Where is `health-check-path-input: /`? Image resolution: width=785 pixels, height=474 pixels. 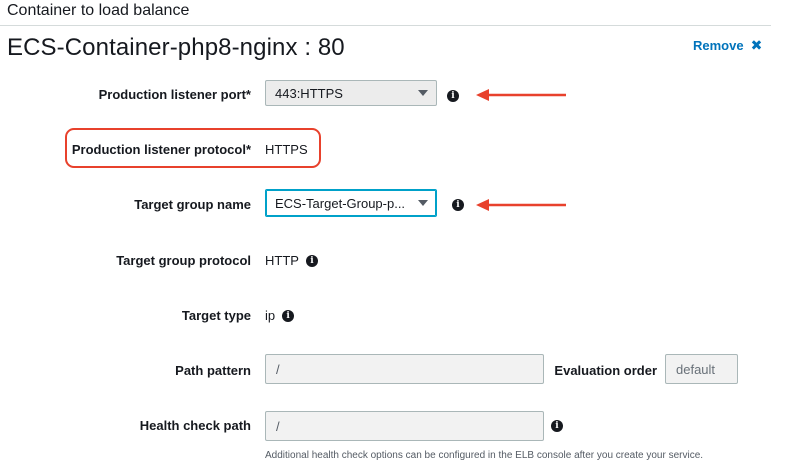
health-check-path-input: / is located at coordinates (404, 426).